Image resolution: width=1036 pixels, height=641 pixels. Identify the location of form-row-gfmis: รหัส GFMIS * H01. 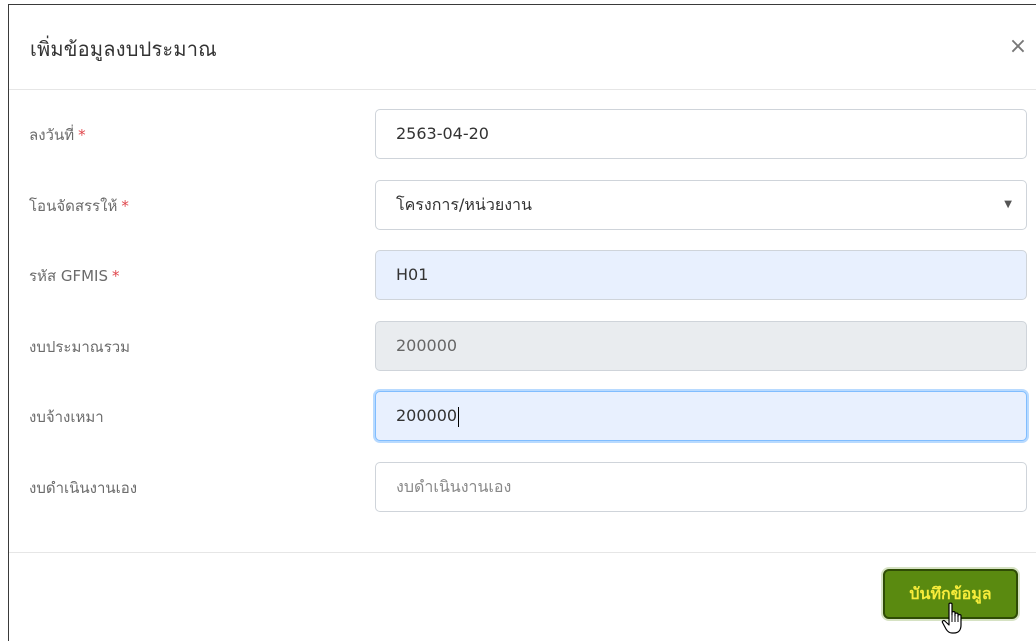
(522, 276).